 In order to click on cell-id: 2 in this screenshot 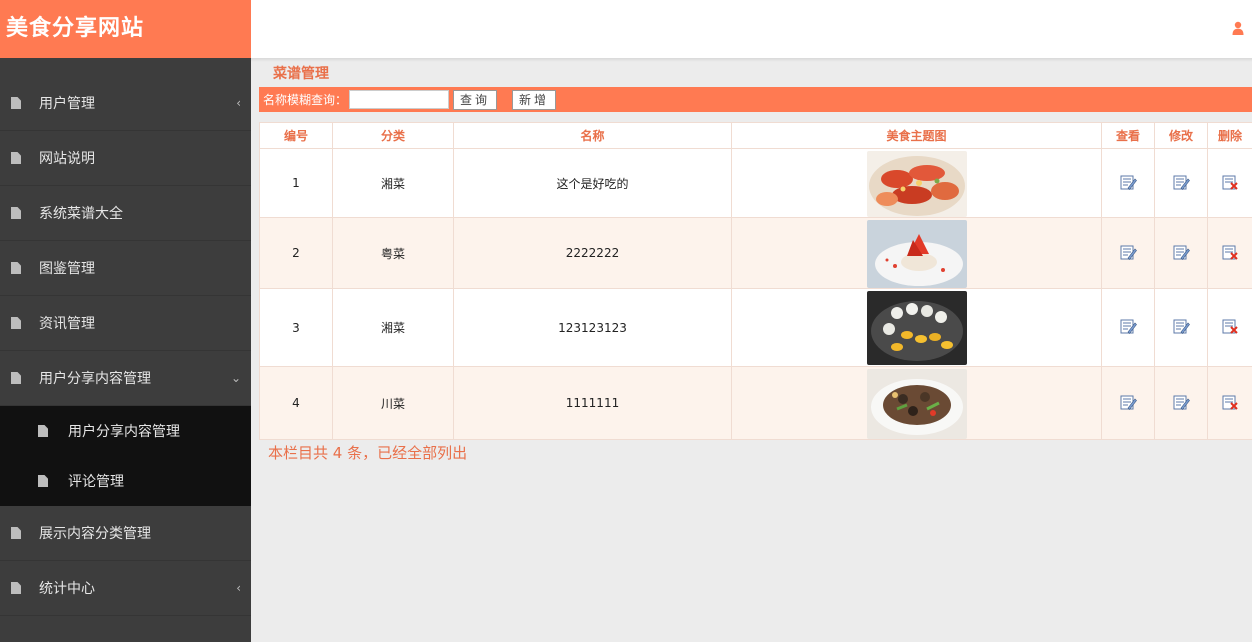, I will do `click(296, 253)`.